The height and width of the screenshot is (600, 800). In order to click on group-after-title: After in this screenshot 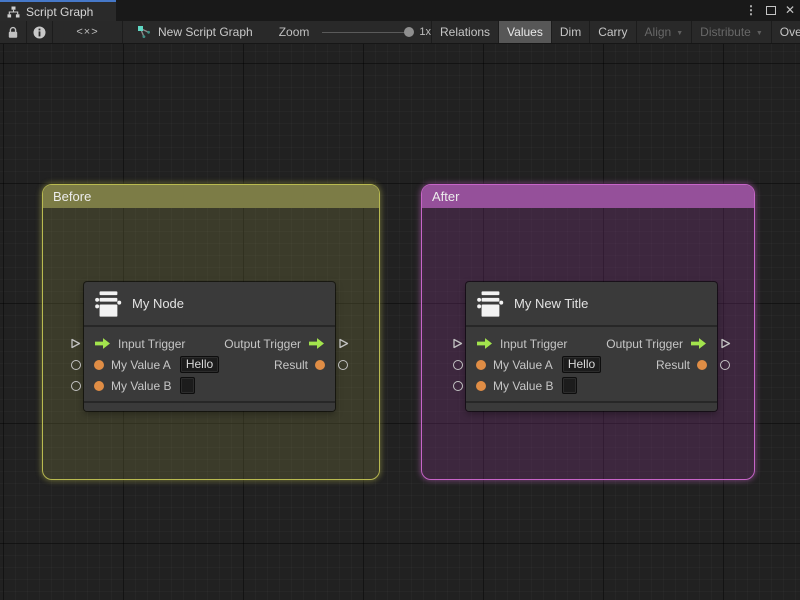, I will do `click(446, 196)`.